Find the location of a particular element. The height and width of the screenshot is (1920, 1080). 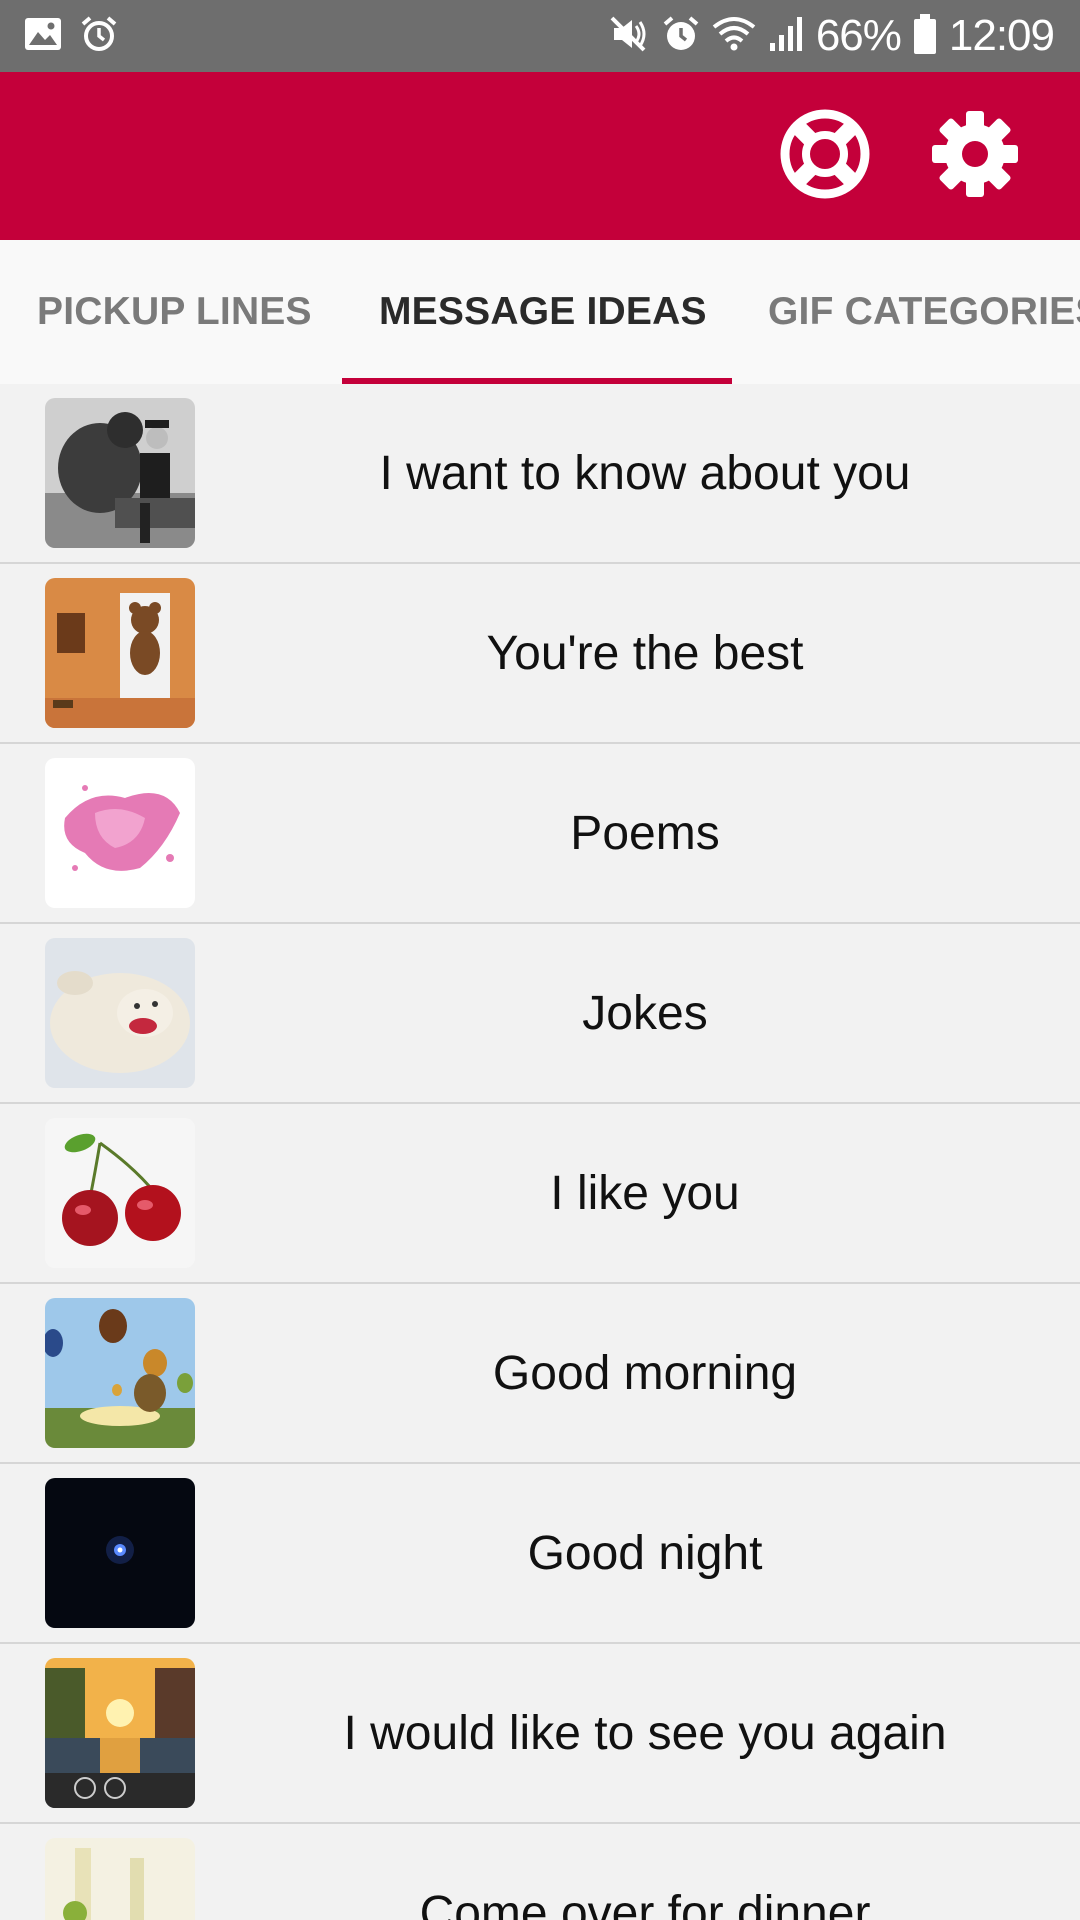

list-item-label: I want to know about you is located at coordinates (645, 473).